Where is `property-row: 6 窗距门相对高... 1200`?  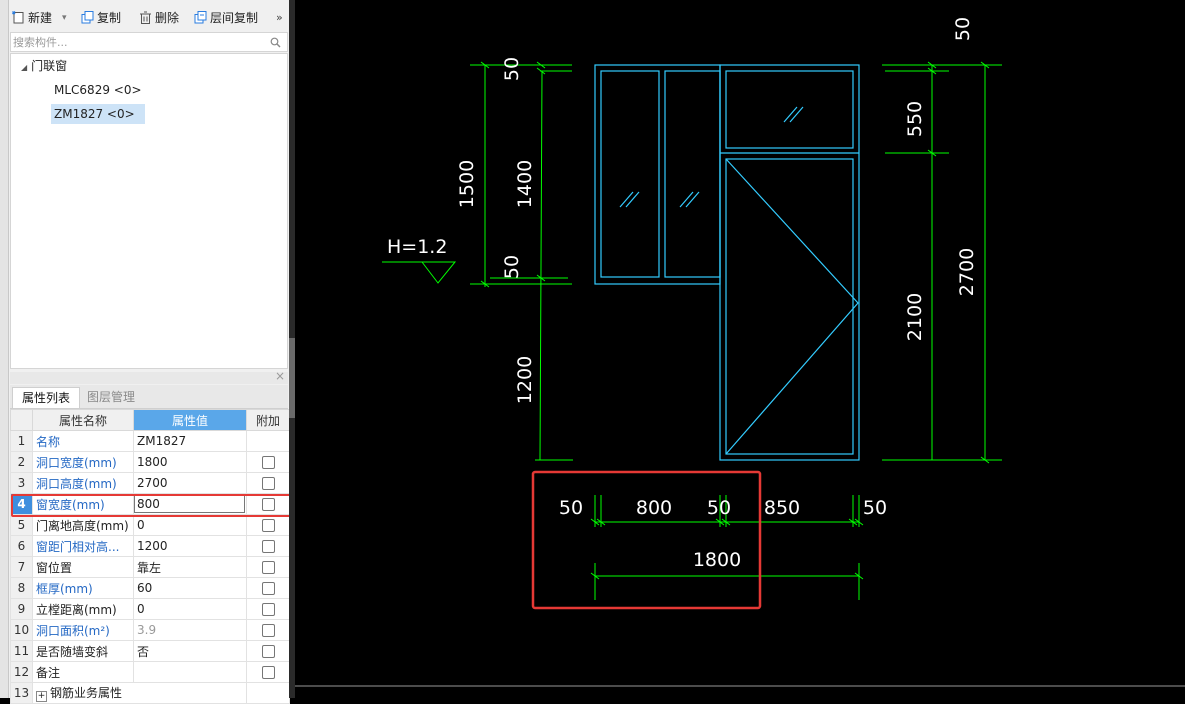 property-row: 6 窗距门相对高... 1200 is located at coordinates (150, 546).